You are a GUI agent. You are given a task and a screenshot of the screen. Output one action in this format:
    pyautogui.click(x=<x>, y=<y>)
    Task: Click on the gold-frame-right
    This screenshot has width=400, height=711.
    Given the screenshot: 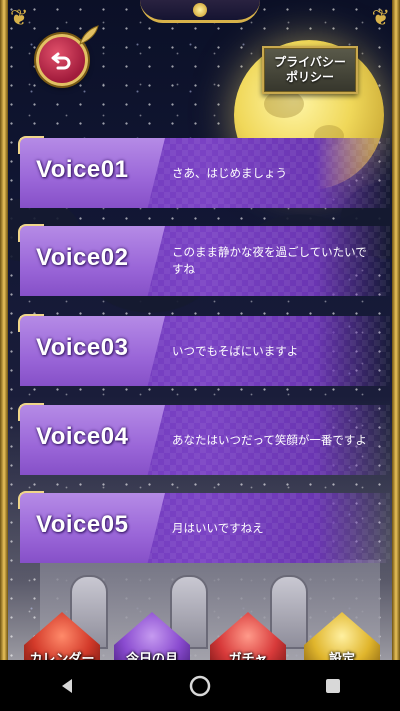 What is the action you would take?
    pyautogui.click(x=396, y=330)
    